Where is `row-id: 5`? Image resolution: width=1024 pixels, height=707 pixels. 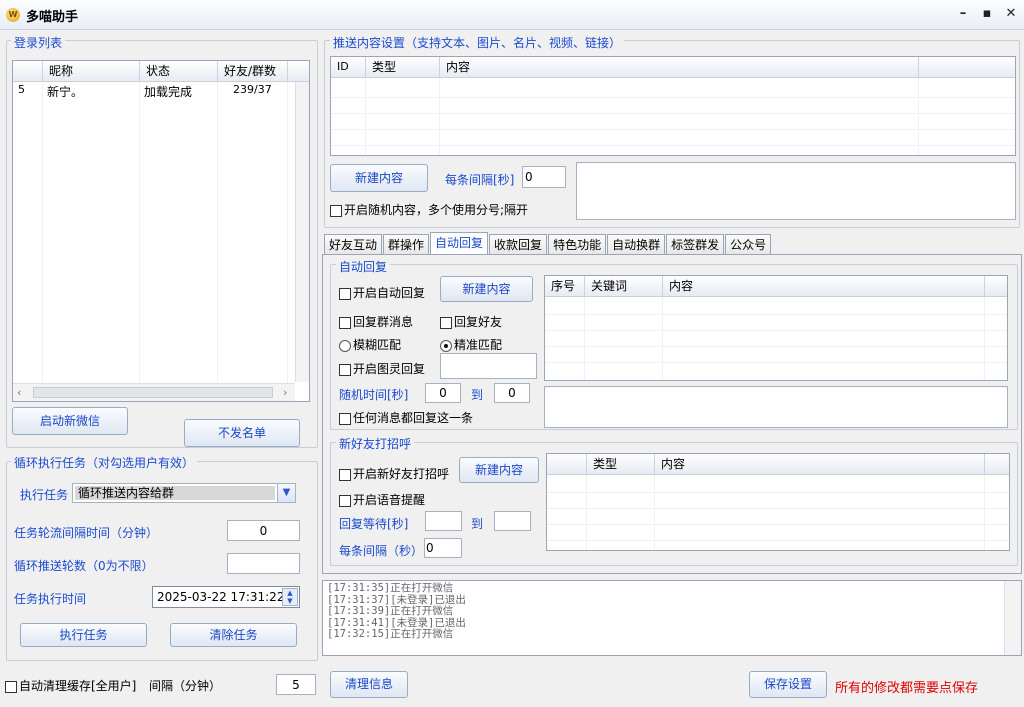
row-id: 5 is located at coordinates (21, 89).